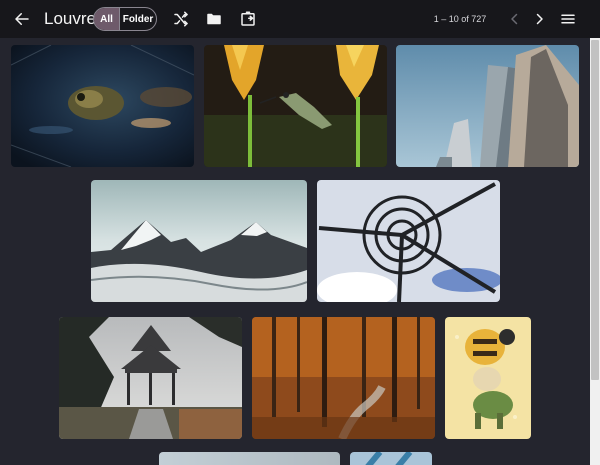  I want to click on hummingbird-image, so click(295, 106).